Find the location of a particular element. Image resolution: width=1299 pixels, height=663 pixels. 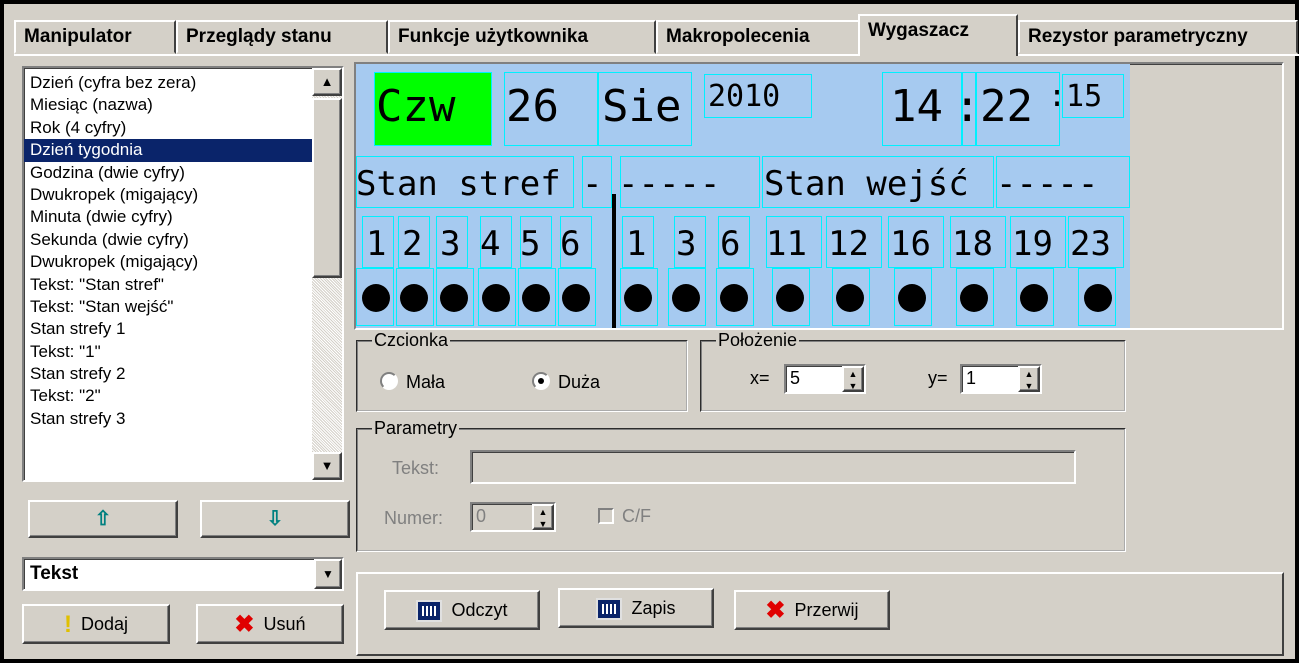

abort-button: ✖ Przerwij is located at coordinates (812, 610).